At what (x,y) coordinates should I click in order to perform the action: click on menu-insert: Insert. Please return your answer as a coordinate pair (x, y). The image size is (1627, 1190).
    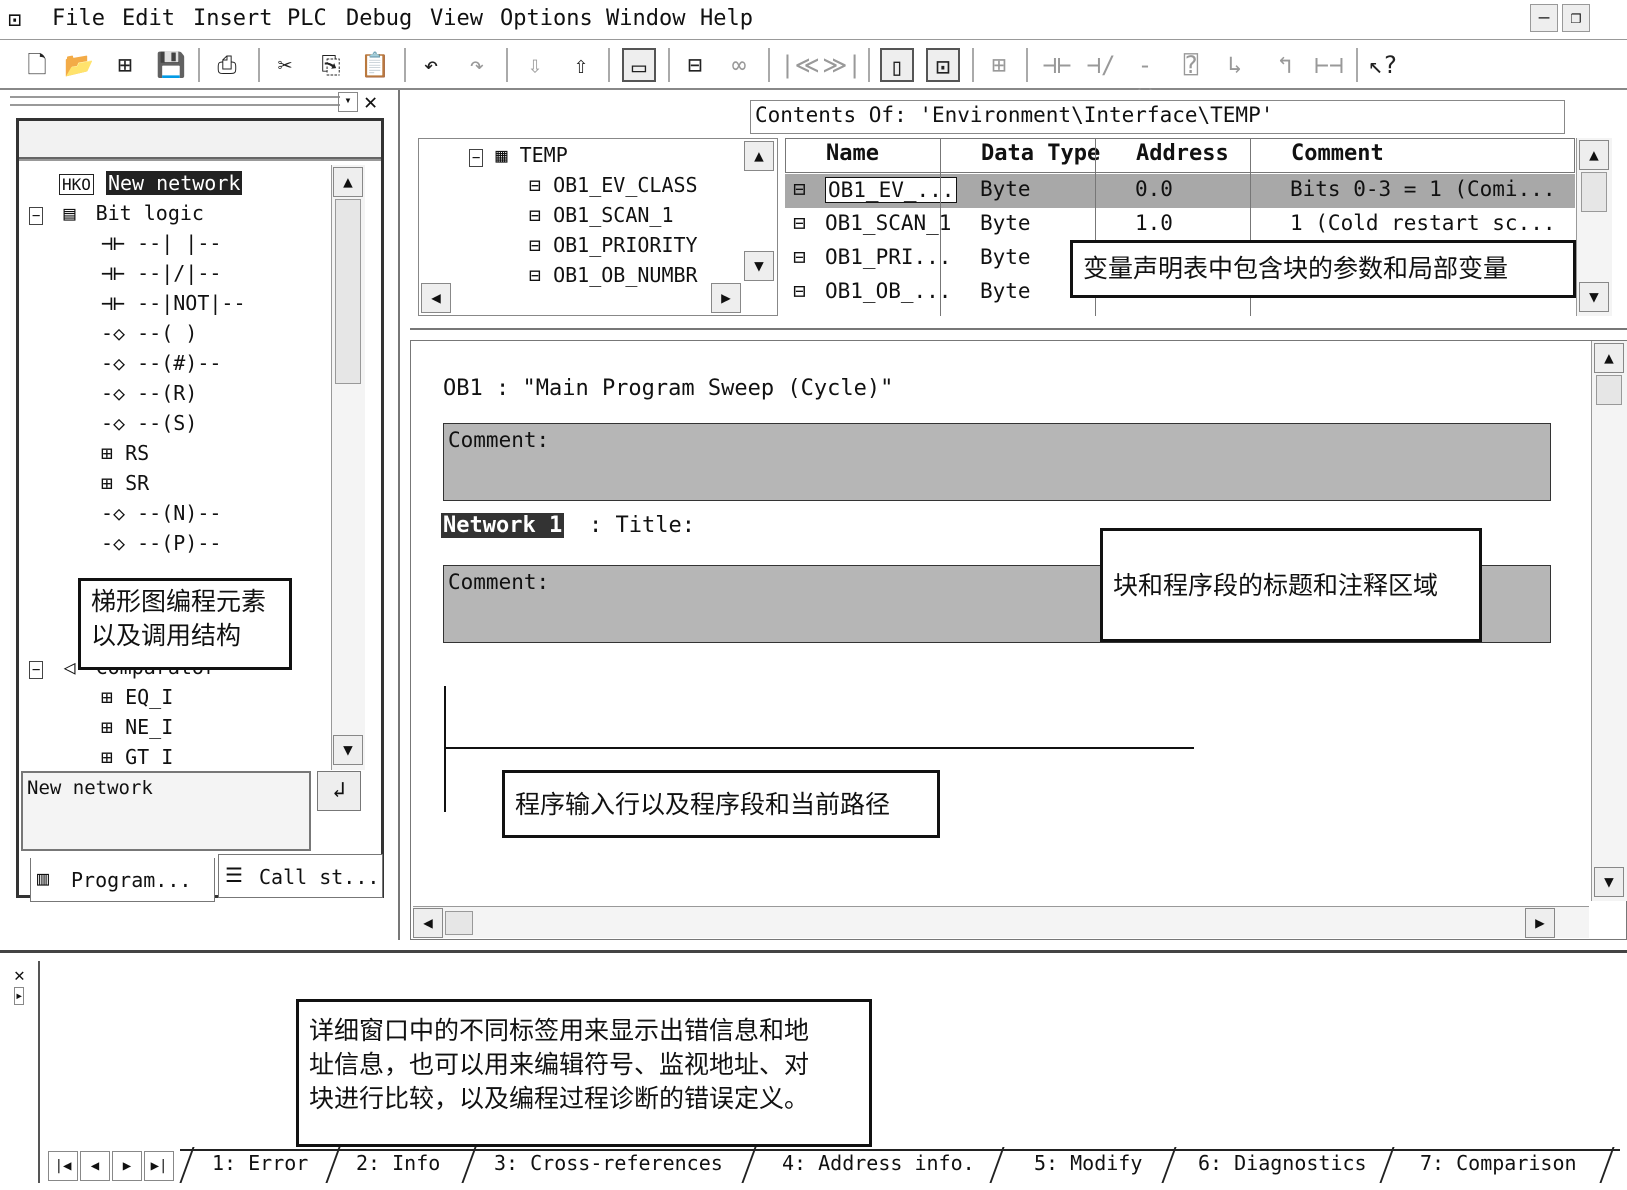
    Looking at the image, I should click on (232, 18).